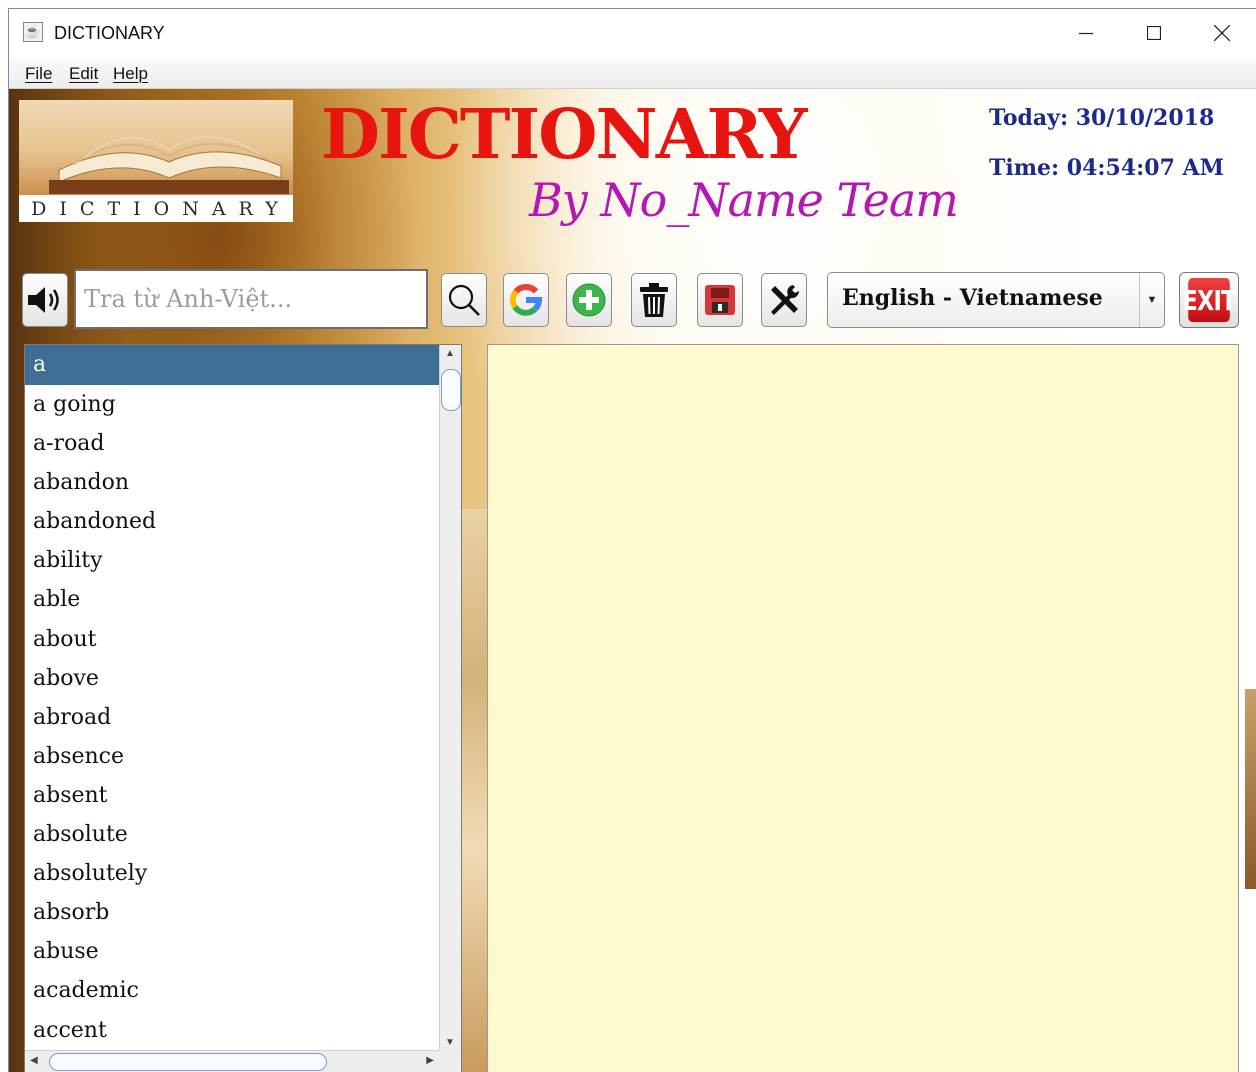 The height and width of the screenshot is (1072, 1256). Describe the element at coordinates (232, 912) in the screenshot. I see `list-item: absorb` at that location.